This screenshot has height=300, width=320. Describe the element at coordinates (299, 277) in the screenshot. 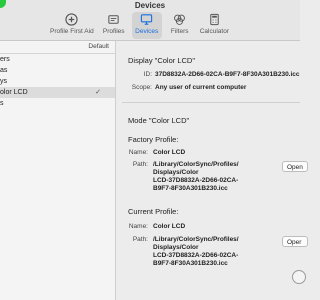

I see `info-circle-icon` at that location.